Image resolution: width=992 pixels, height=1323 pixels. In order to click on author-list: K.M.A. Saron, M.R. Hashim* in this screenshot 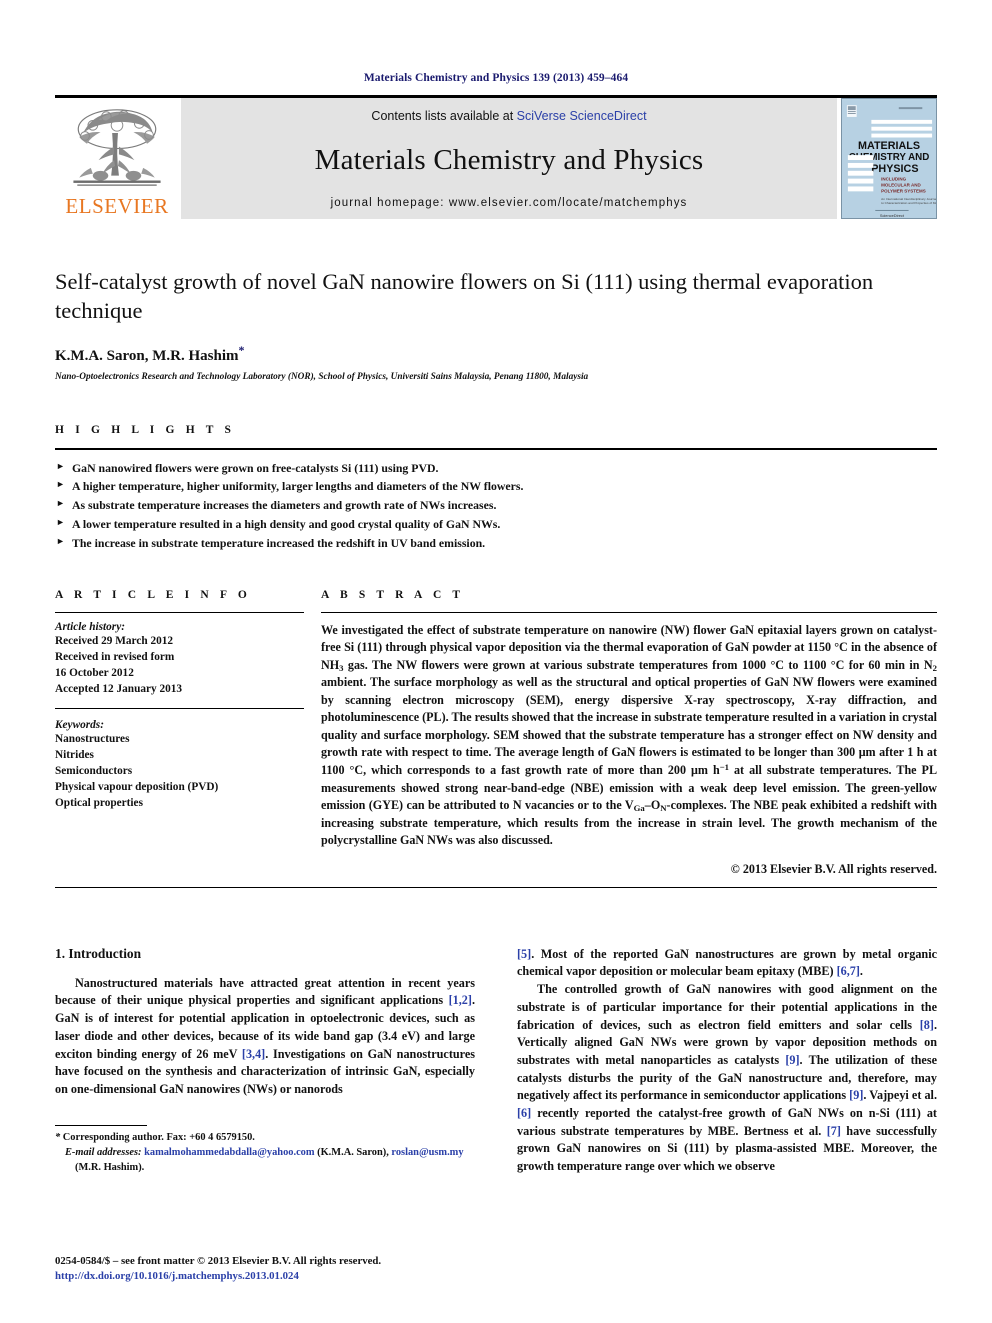, I will do `click(496, 354)`.